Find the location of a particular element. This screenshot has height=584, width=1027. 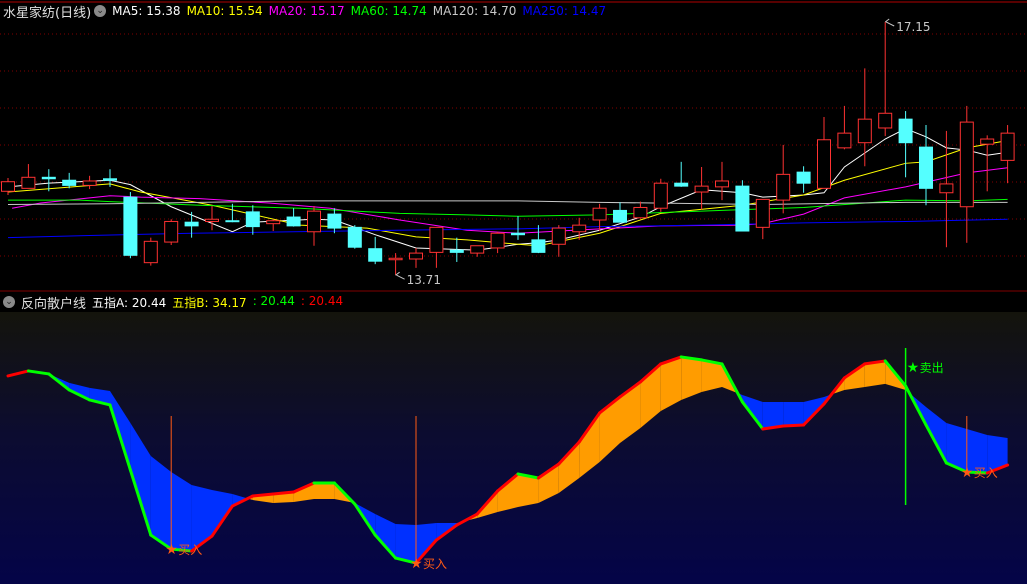

indicator-value-0: 五指A: 20.44 is located at coordinates (129, 302).